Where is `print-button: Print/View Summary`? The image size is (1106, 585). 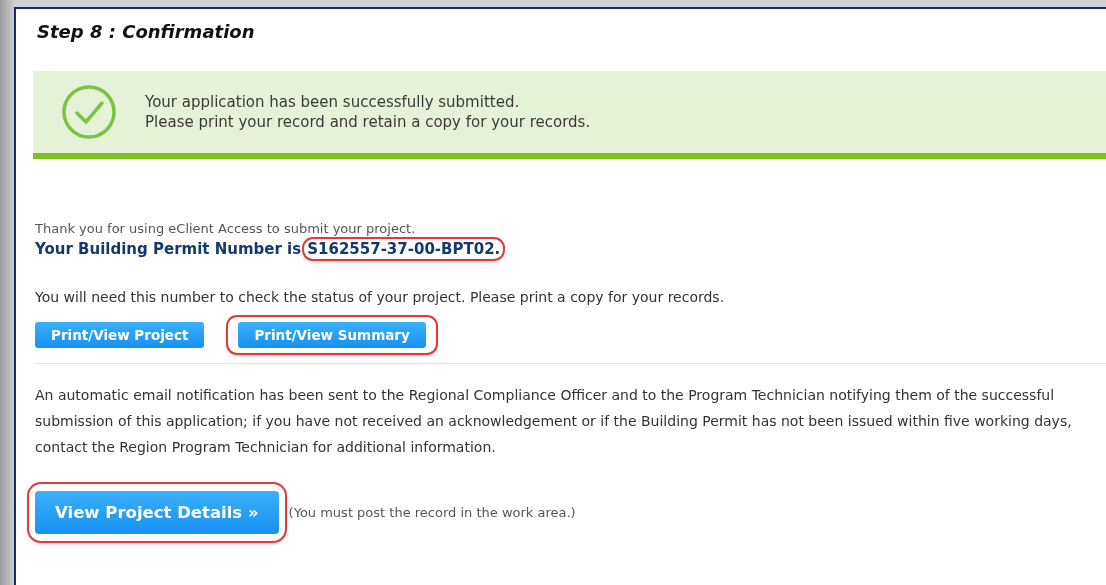 print-button: Print/View Summary is located at coordinates (332, 335).